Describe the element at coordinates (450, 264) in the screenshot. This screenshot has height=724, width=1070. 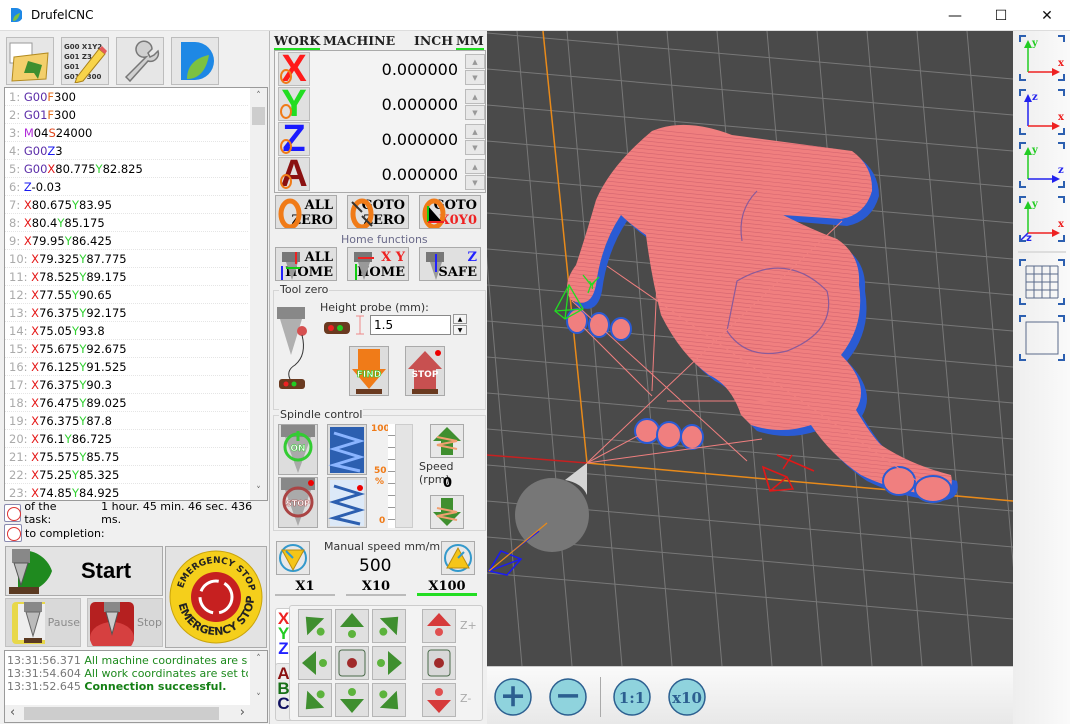
I see `z-safe-button: Z SAFE` at that location.